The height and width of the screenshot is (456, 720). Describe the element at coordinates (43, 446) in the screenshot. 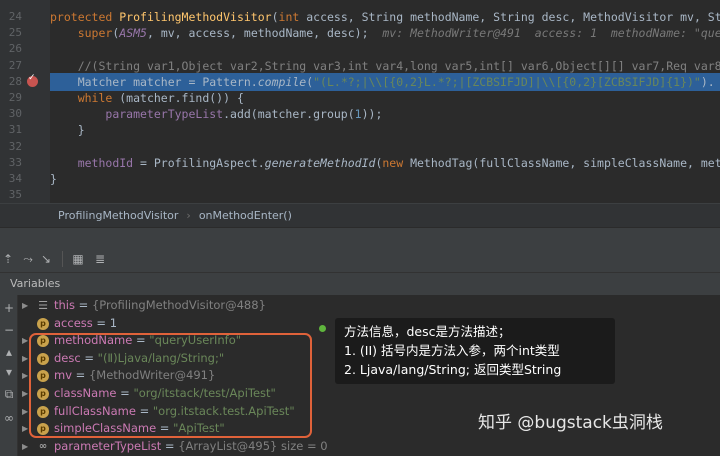

I see `watch-icon: ∞` at that location.